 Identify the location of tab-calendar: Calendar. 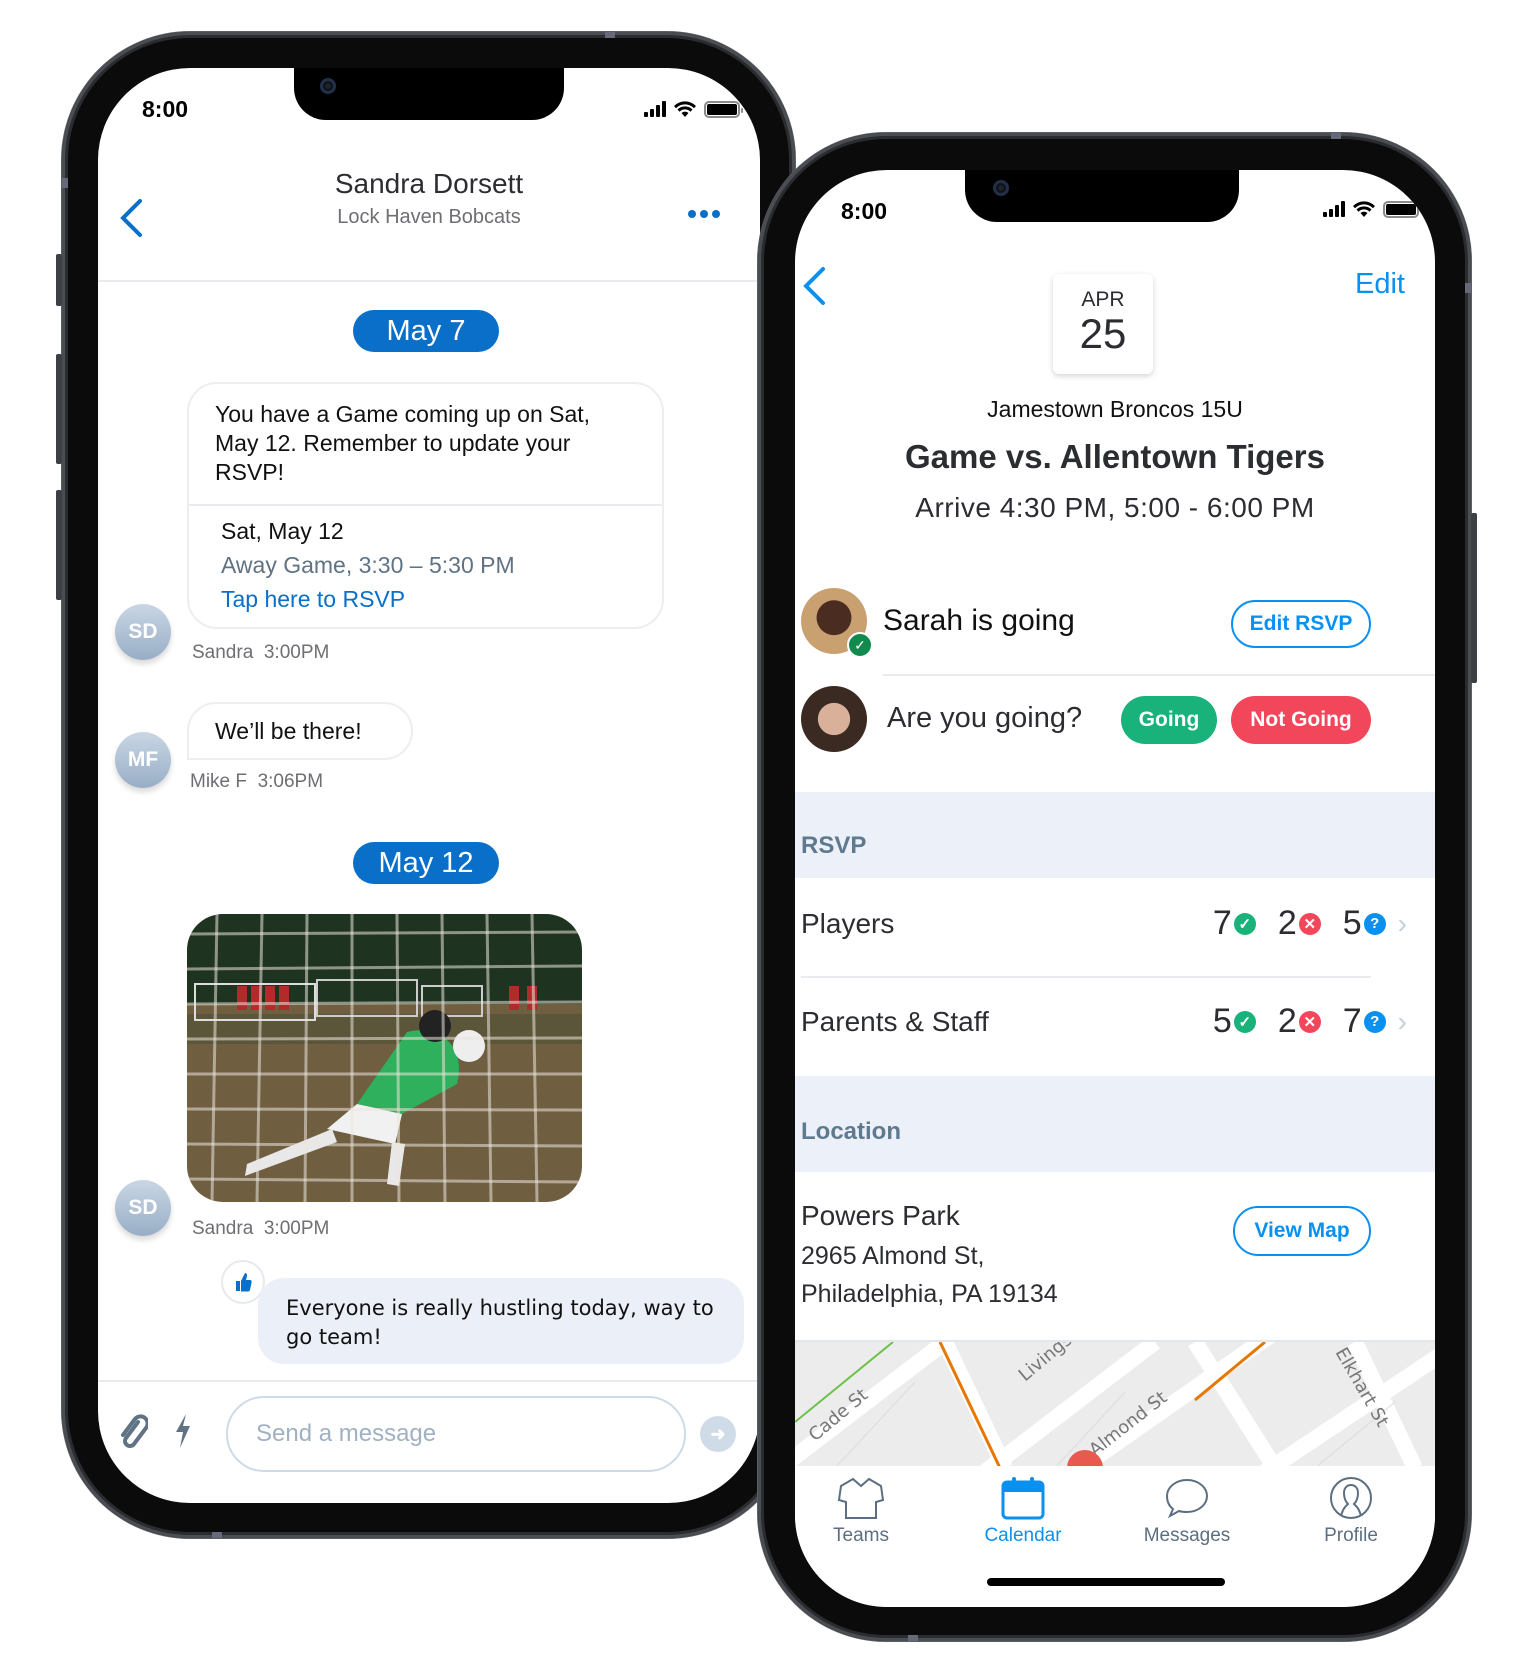
(1023, 1511).